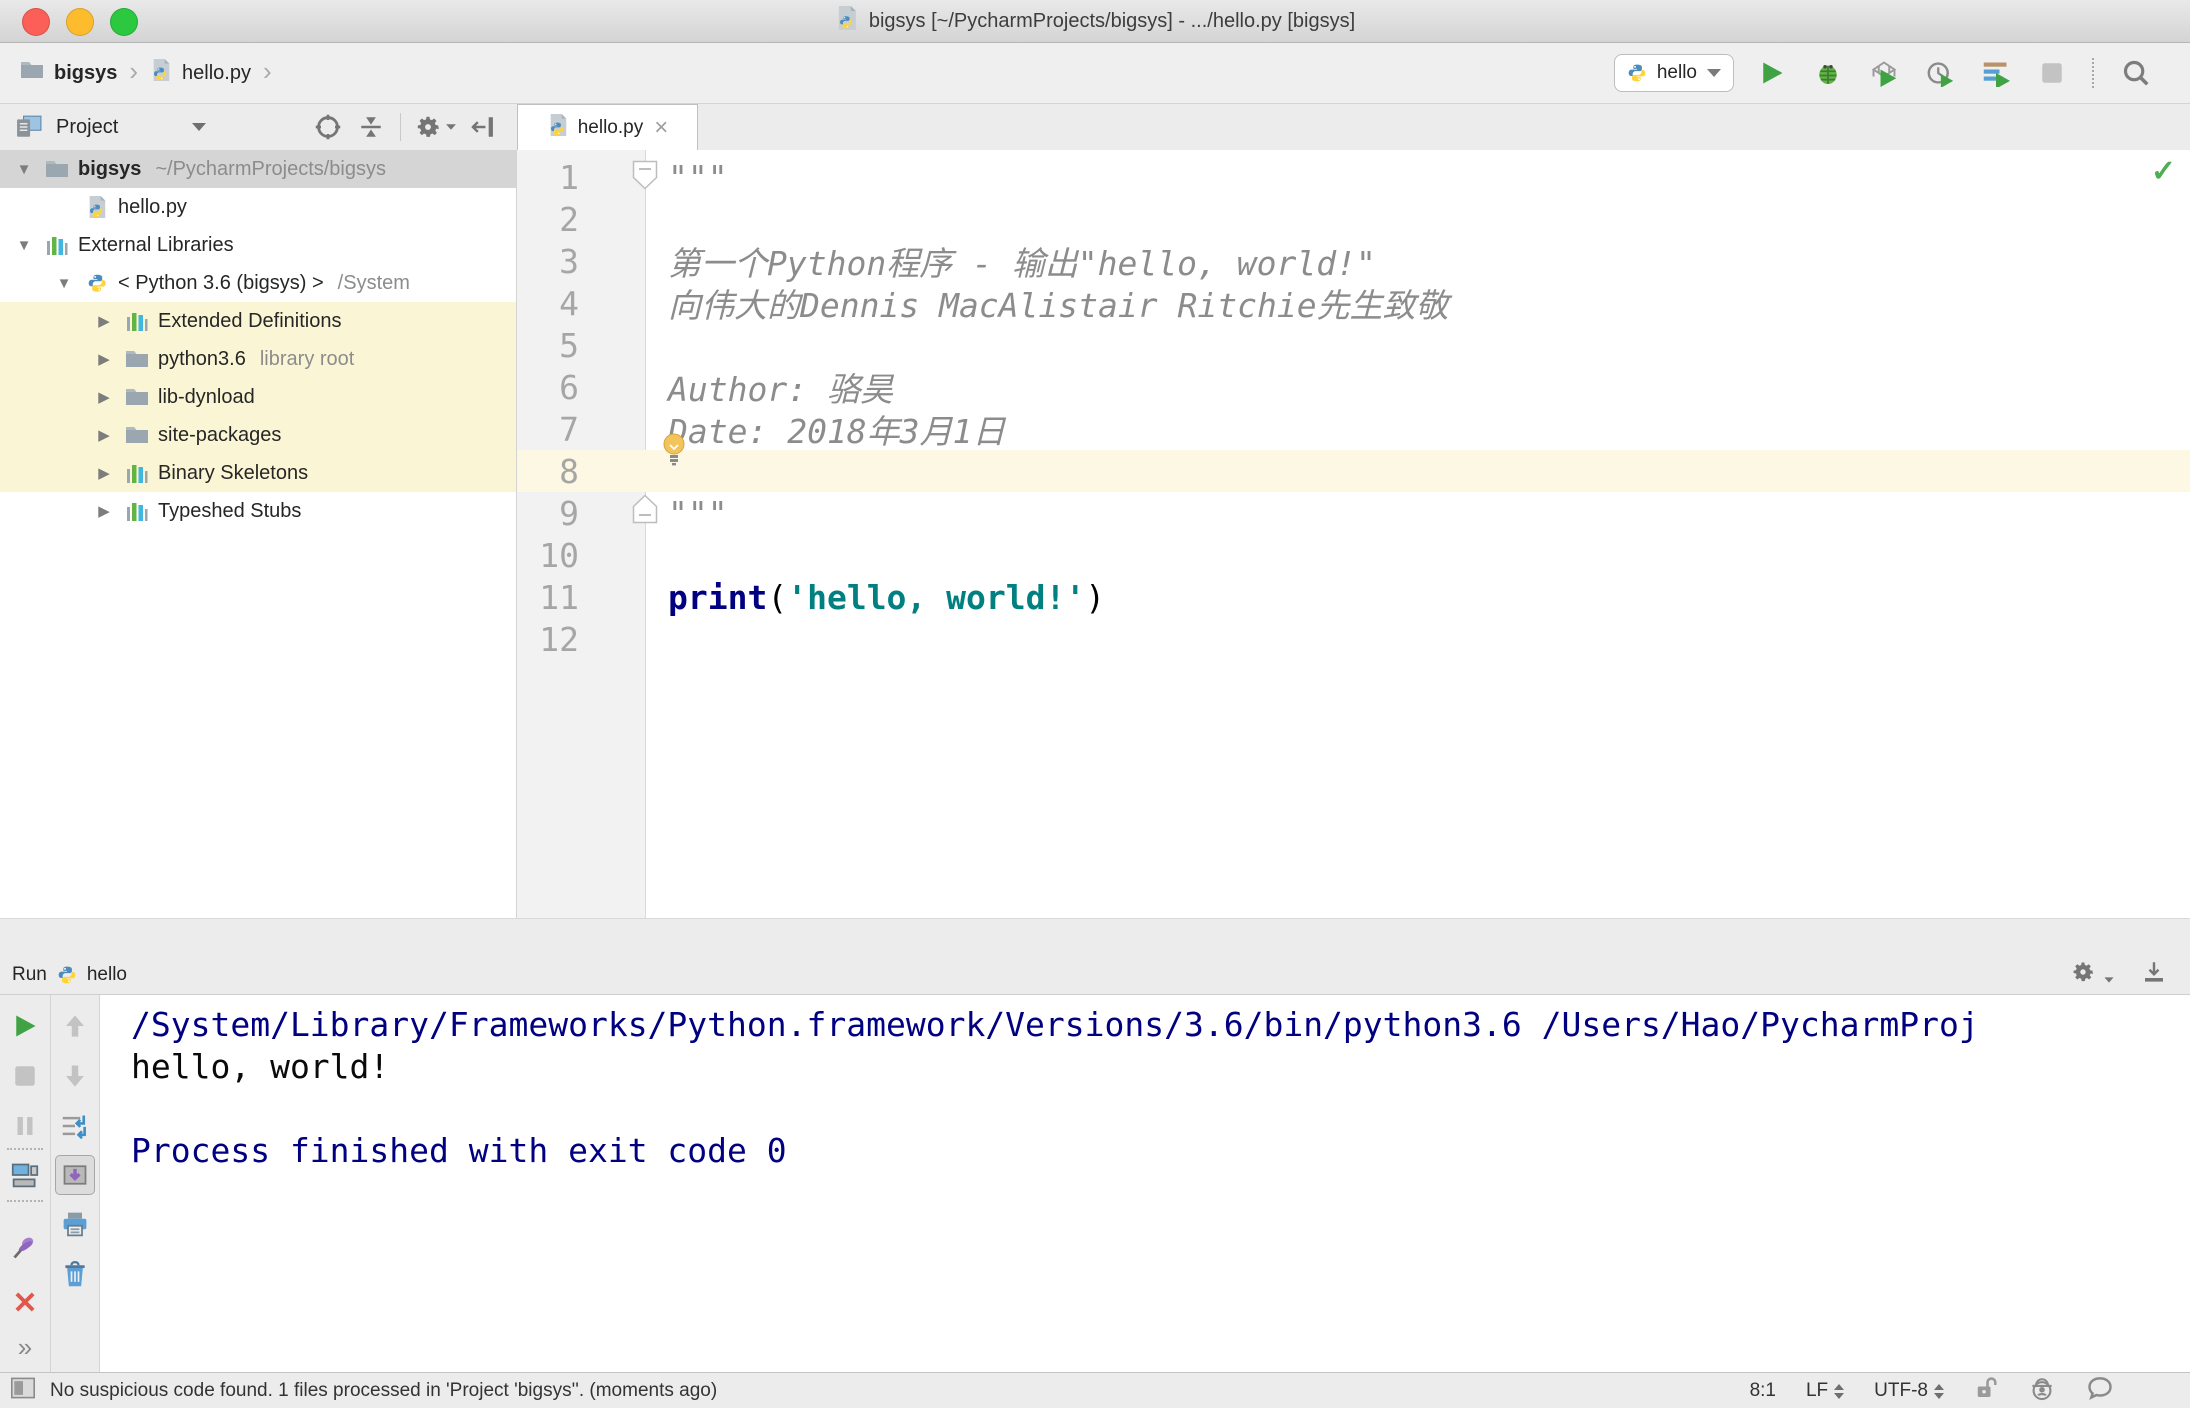  What do you see at coordinates (569, 513) in the screenshot?
I see `line-number: 9` at bounding box center [569, 513].